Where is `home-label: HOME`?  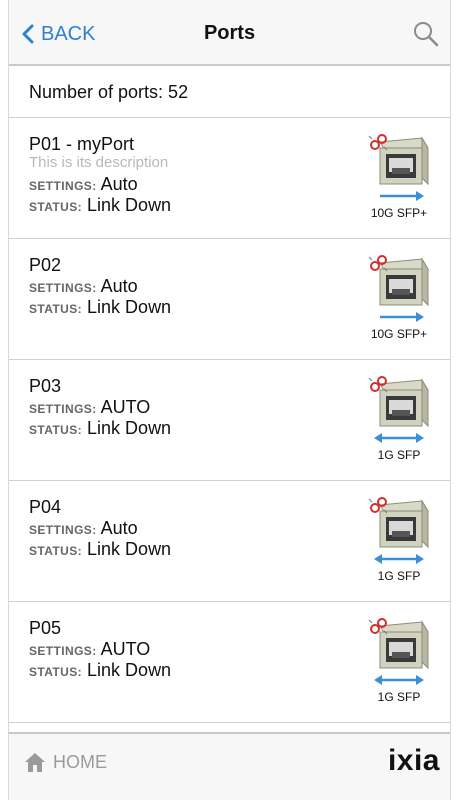
home-label: HOME is located at coordinates (80, 761).